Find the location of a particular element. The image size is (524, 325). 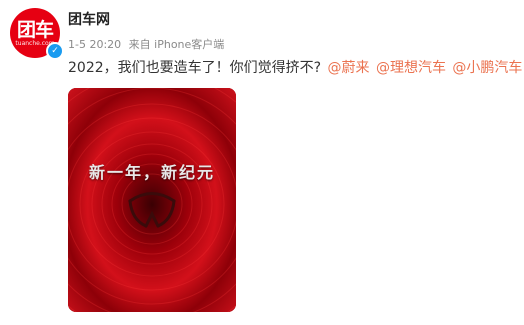

post-body: 2022，我们也要造车了！你们觉得挤不? is located at coordinates (195, 68).